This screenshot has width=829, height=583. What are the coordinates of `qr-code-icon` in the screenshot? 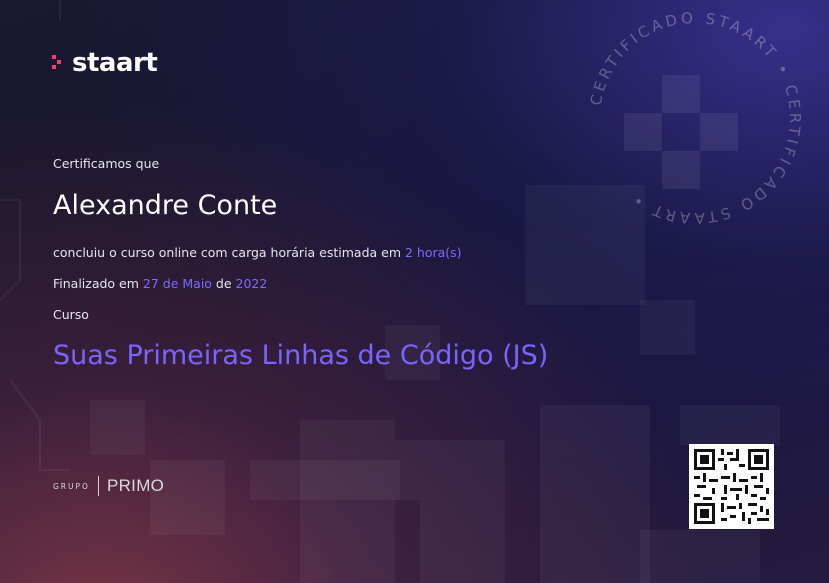 It's located at (731, 486).